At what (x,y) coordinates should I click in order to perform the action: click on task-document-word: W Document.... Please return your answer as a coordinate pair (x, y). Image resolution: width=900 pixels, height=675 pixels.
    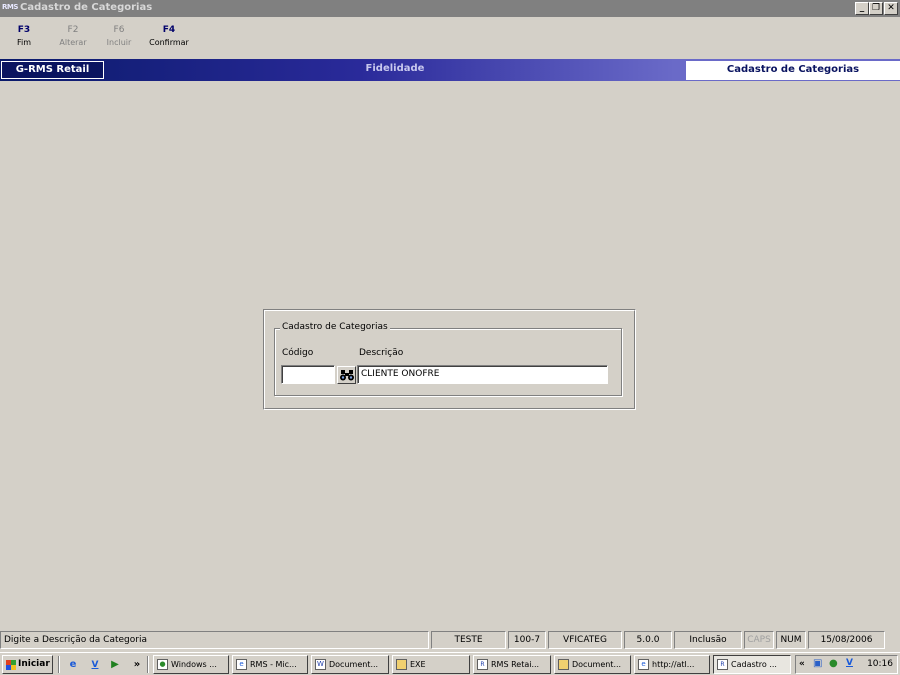
    Looking at the image, I should click on (350, 664).